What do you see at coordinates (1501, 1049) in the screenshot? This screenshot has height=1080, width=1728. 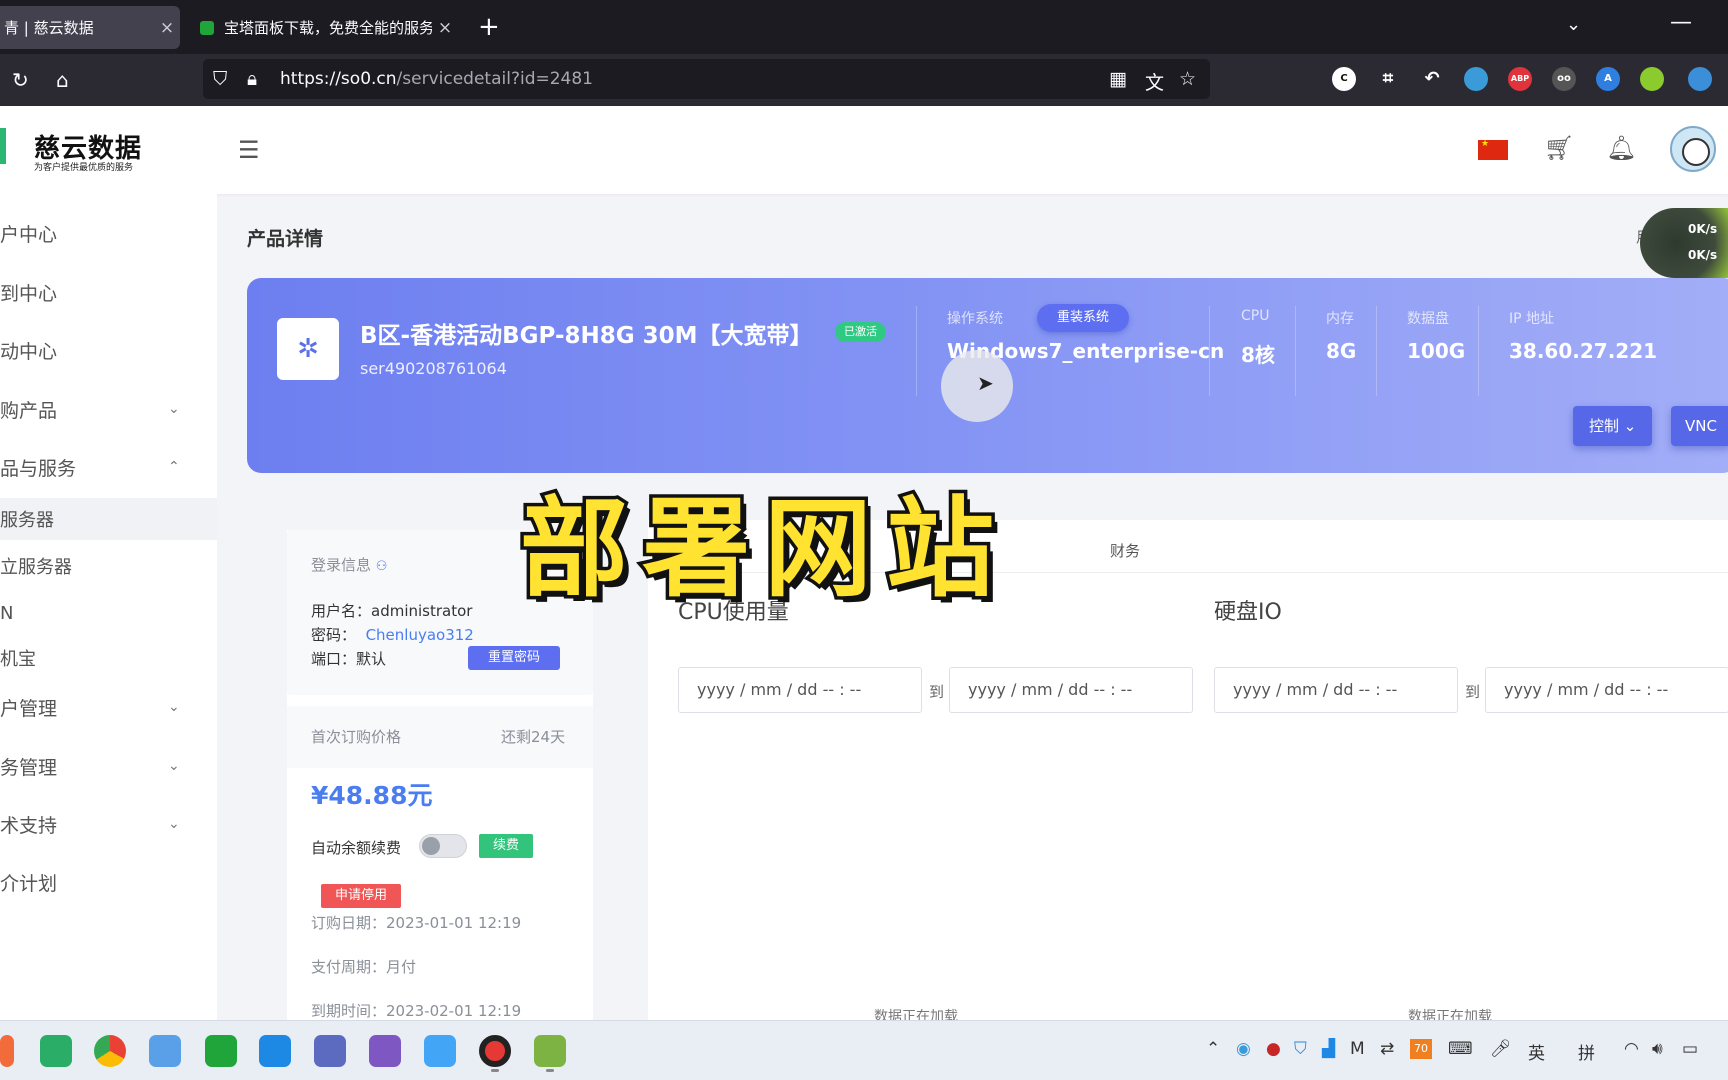 I see `microphone-icon: 🎤︎` at bounding box center [1501, 1049].